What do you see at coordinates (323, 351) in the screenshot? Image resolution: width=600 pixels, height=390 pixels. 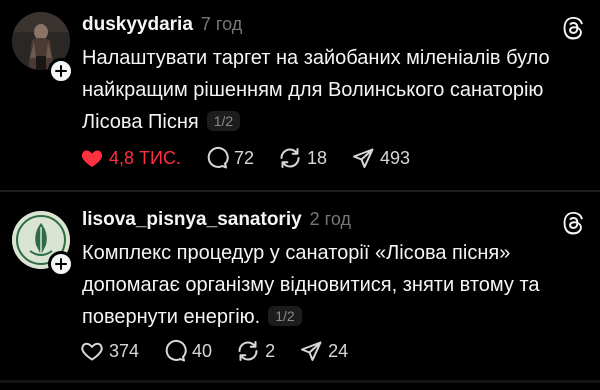 I see `share-button: 24` at bounding box center [323, 351].